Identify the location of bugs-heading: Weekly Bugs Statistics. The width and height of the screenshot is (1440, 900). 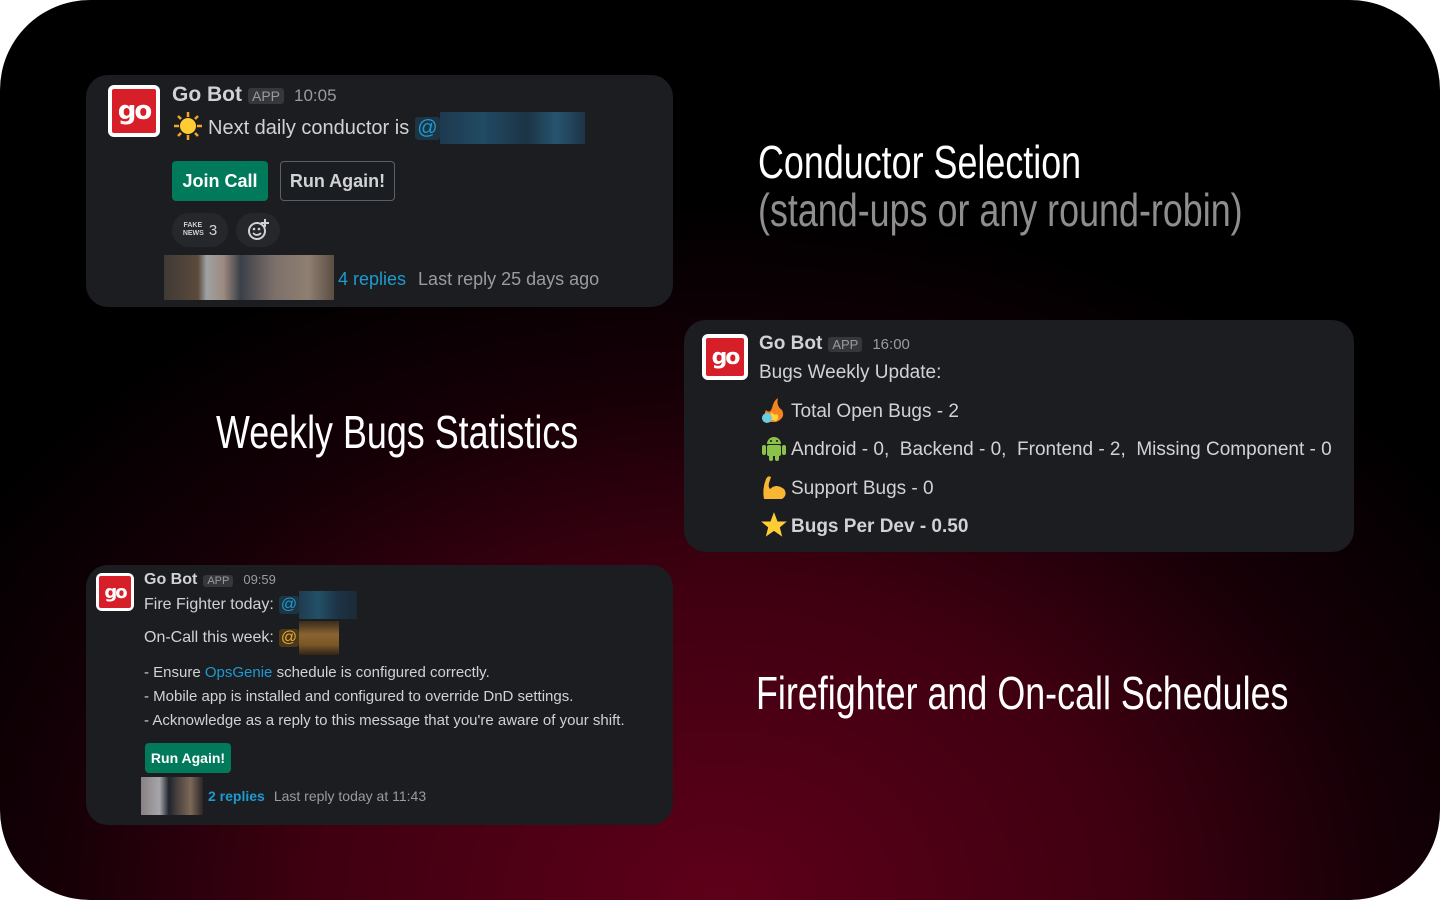
(397, 432).